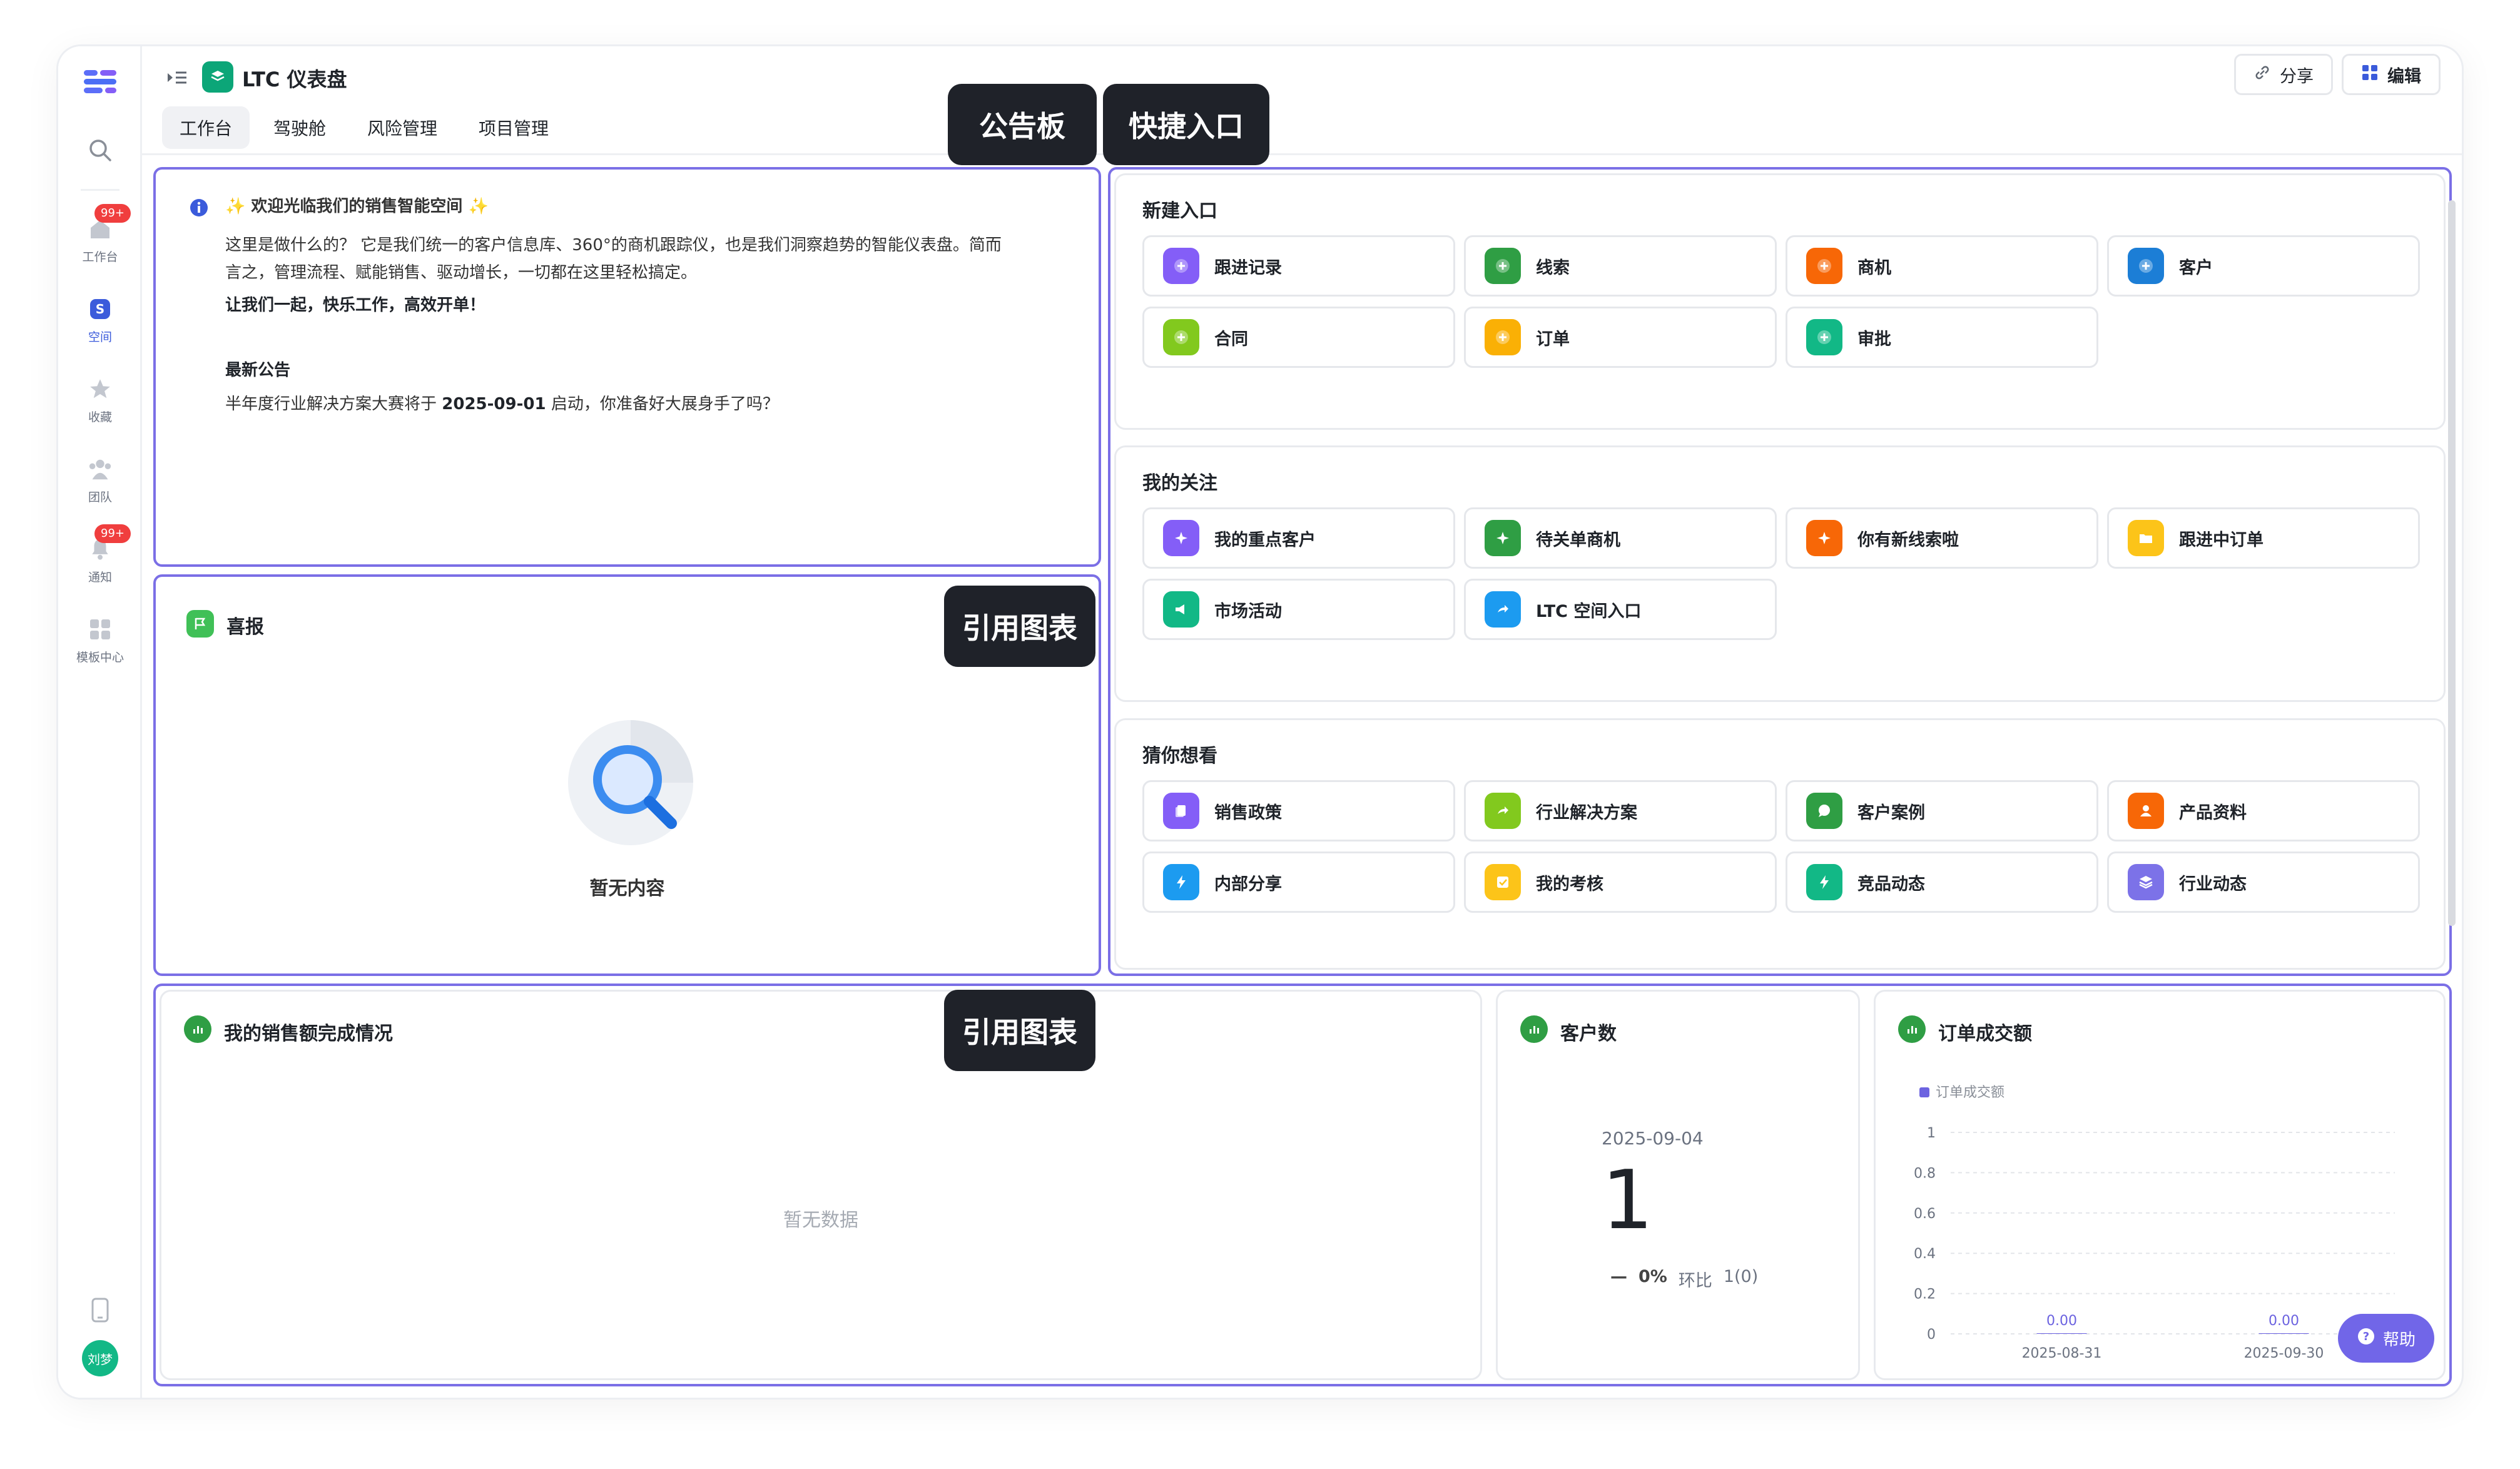  I want to click on y-tick-label: 0.2, so click(1925, 1295).